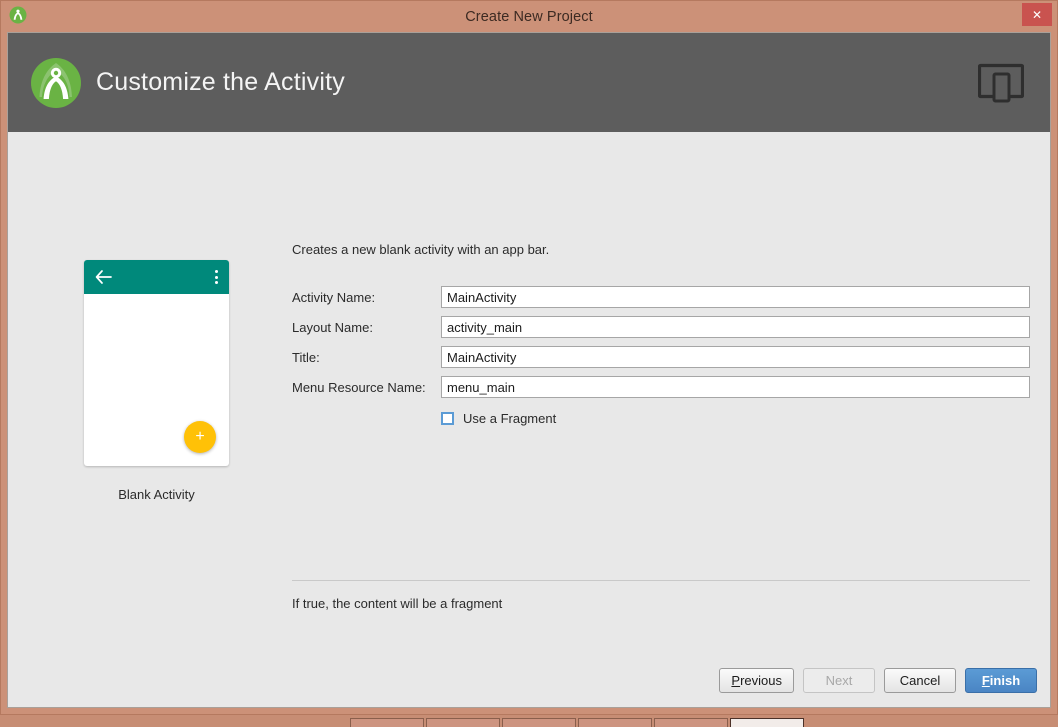  I want to click on hint-text: If true, the content will be a fragment, so click(397, 603).